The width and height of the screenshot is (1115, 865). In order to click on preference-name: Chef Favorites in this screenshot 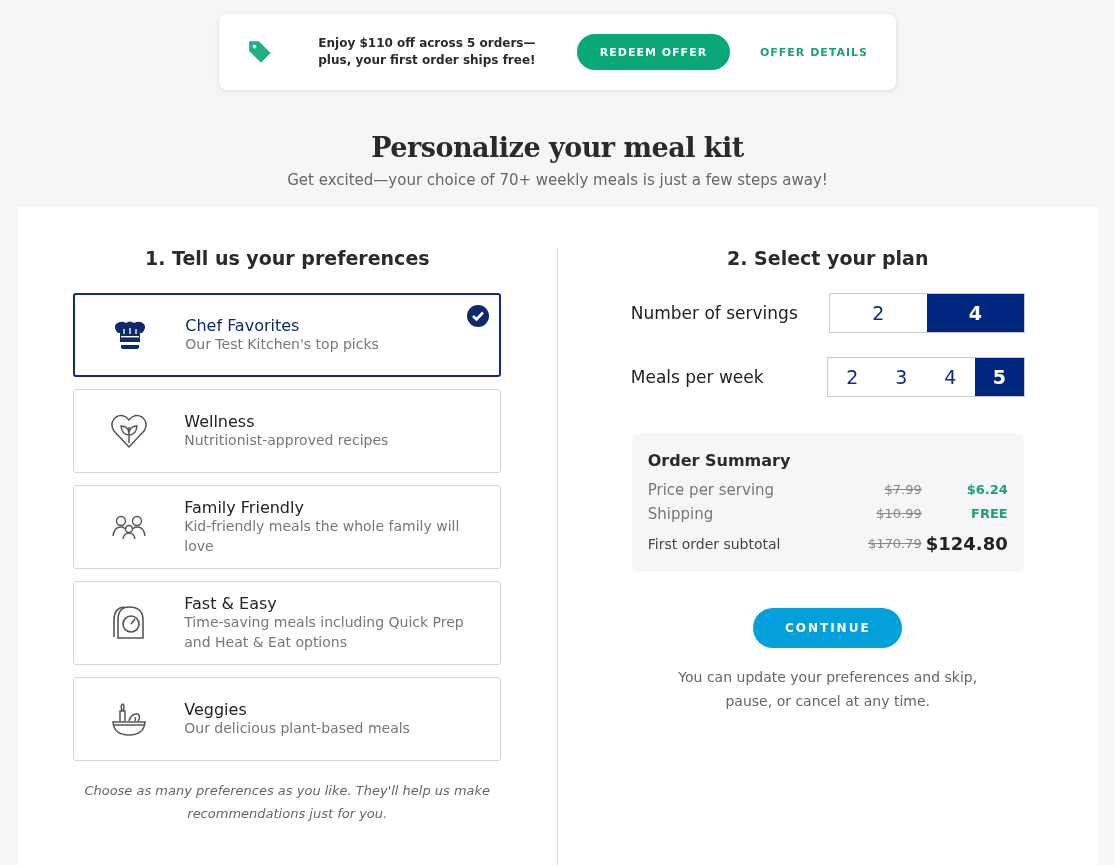, I will do `click(243, 325)`.